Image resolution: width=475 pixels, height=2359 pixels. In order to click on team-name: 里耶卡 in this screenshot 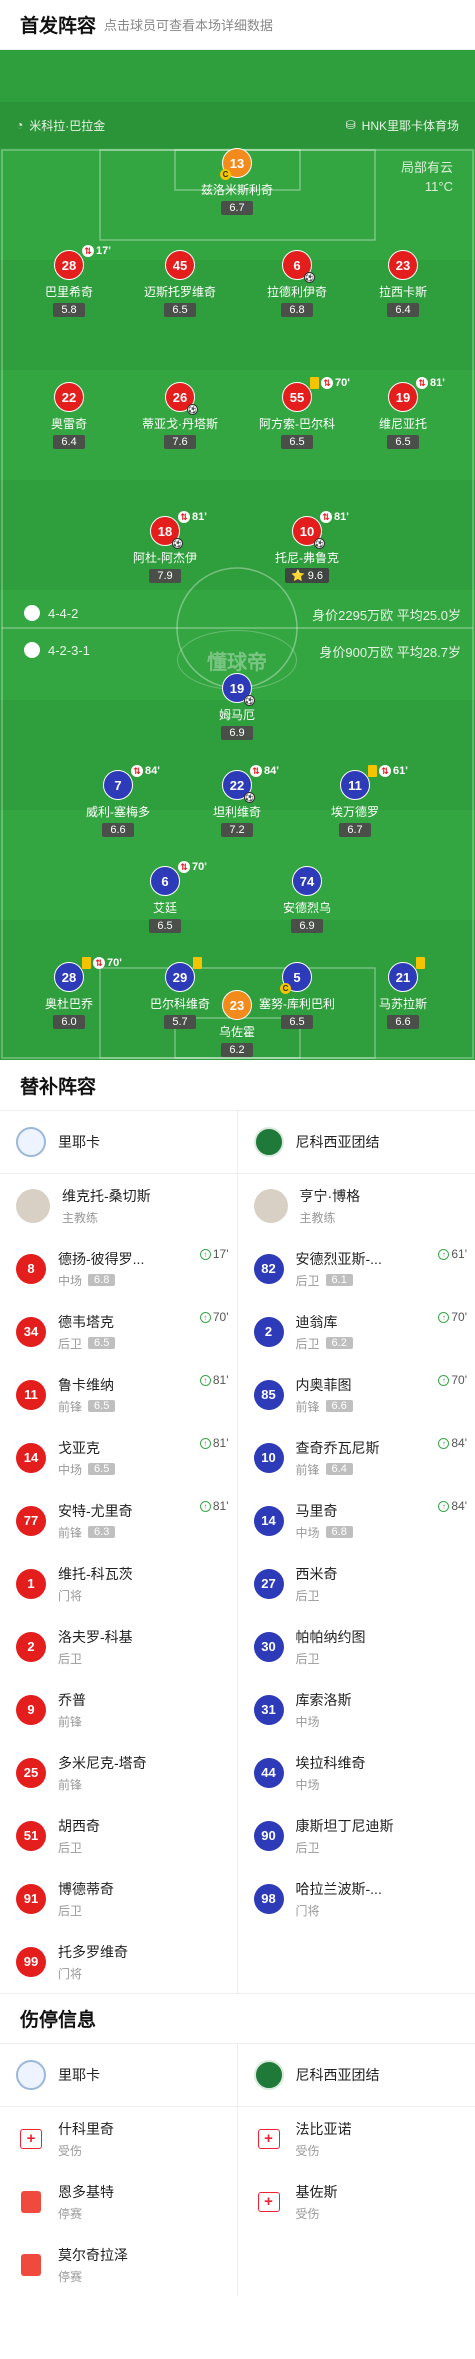, I will do `click(79, 1142)`.